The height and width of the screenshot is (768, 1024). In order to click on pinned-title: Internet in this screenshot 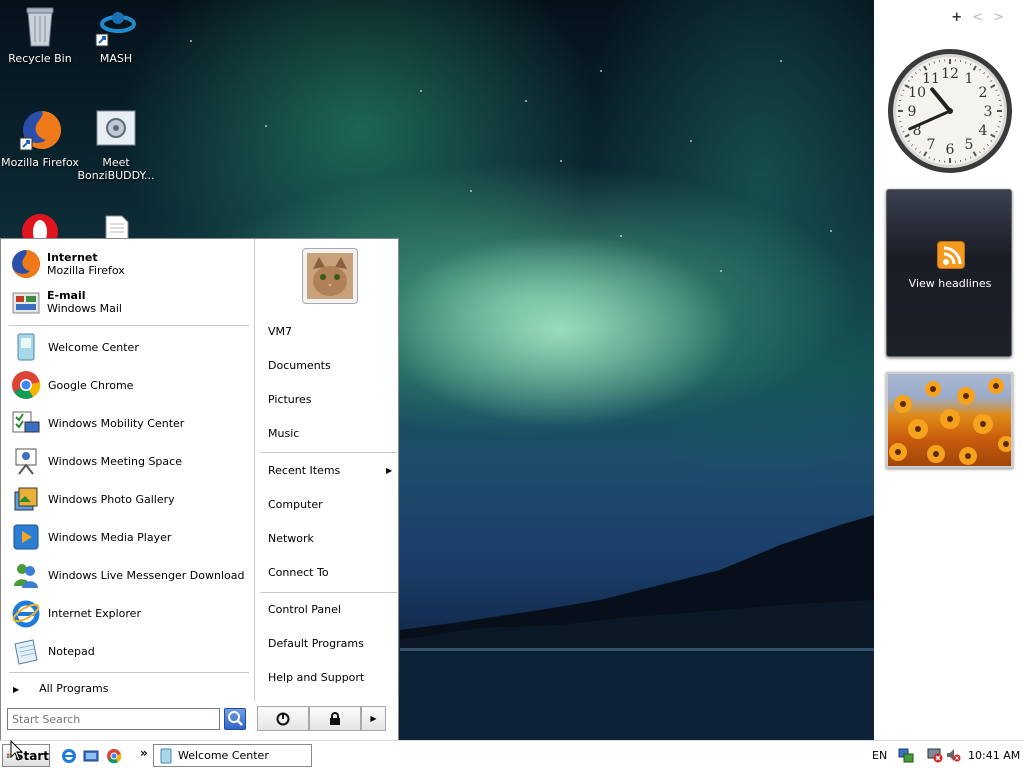, I will do `click(72, 257)`.